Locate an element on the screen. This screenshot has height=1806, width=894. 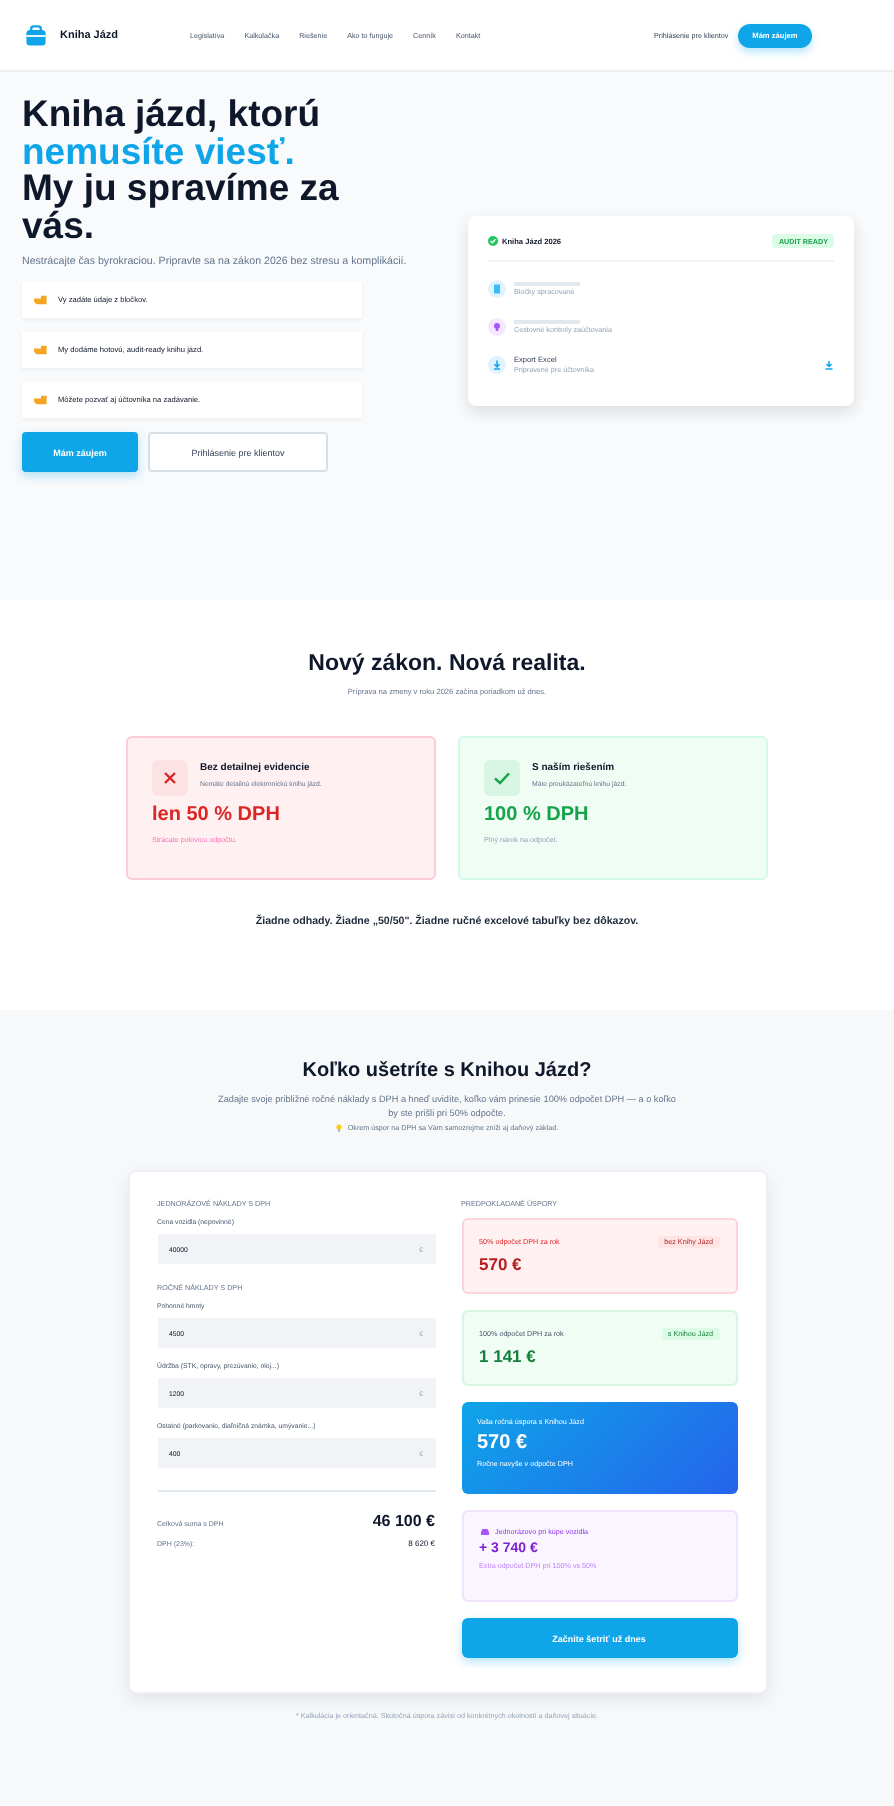
logo-icon is located at coordinates (36, 35).